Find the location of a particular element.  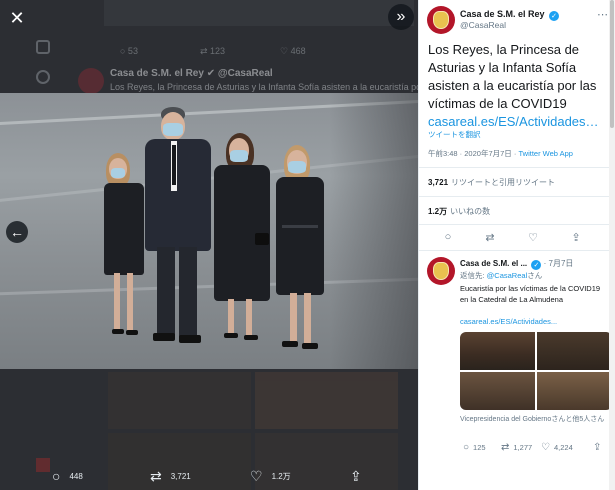

like-count: 1.2万 is located at coordinates (281, 476).